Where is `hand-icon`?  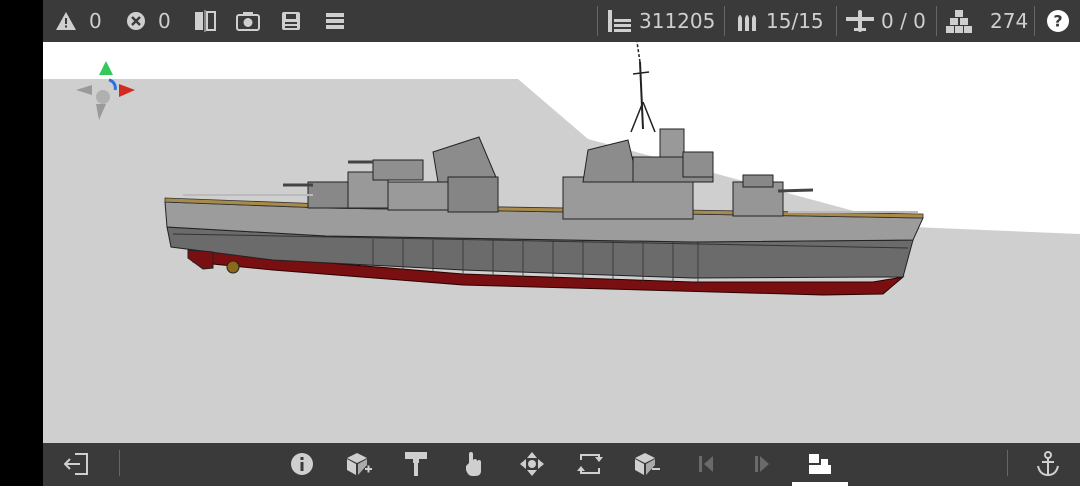 hand-icon is located at coordinates (473, 464).